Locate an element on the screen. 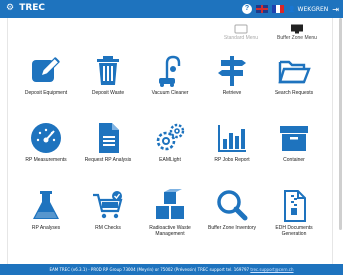 The image size is (343, 275). tile-label: RM Checks is located at coordinates (108, 228).